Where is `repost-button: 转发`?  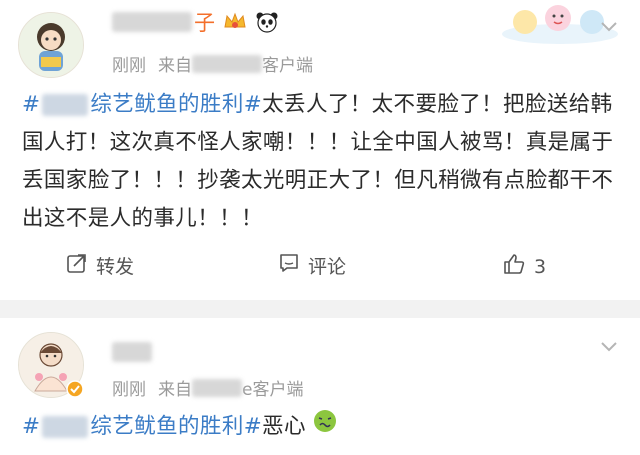 repost-button: 转发 is located at coordinates (100, 265).